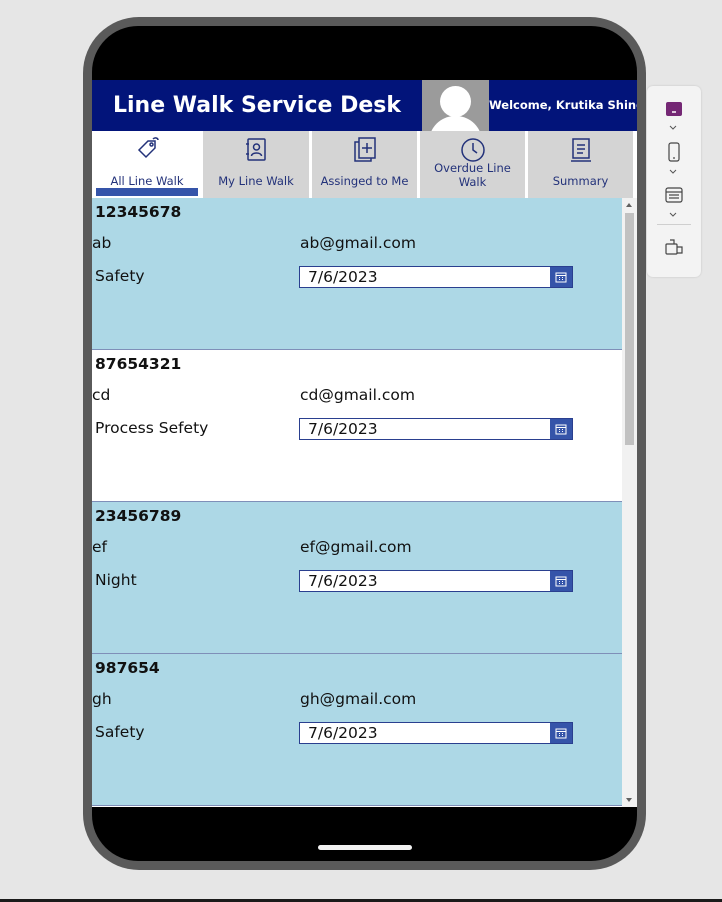  I want to click on record-email: ab@gmail.com, so click(358, 243).